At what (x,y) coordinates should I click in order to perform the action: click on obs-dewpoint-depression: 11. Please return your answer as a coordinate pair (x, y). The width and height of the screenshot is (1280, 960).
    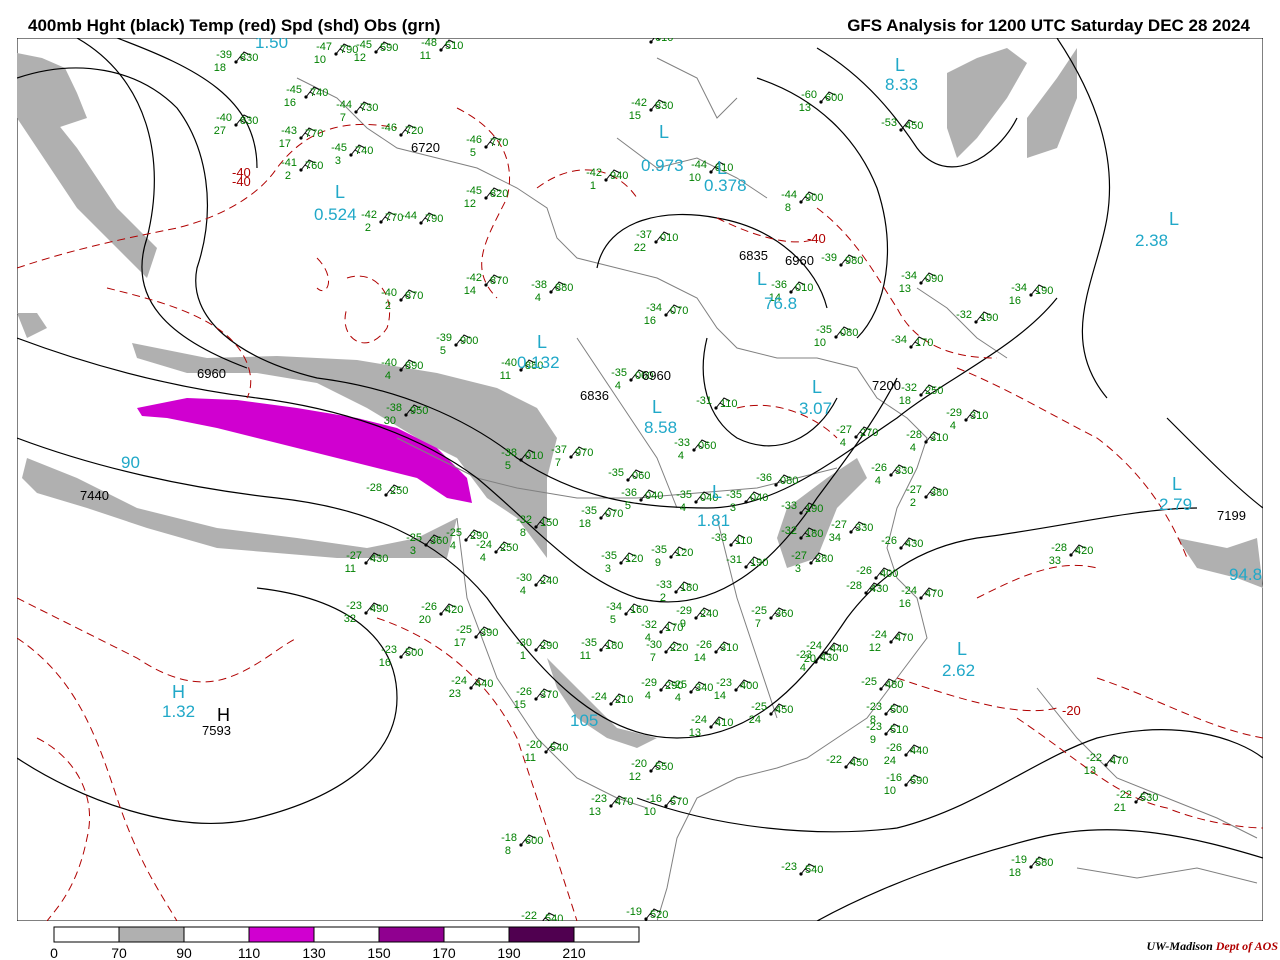
    Looking at the image, I should click on (425, 56).